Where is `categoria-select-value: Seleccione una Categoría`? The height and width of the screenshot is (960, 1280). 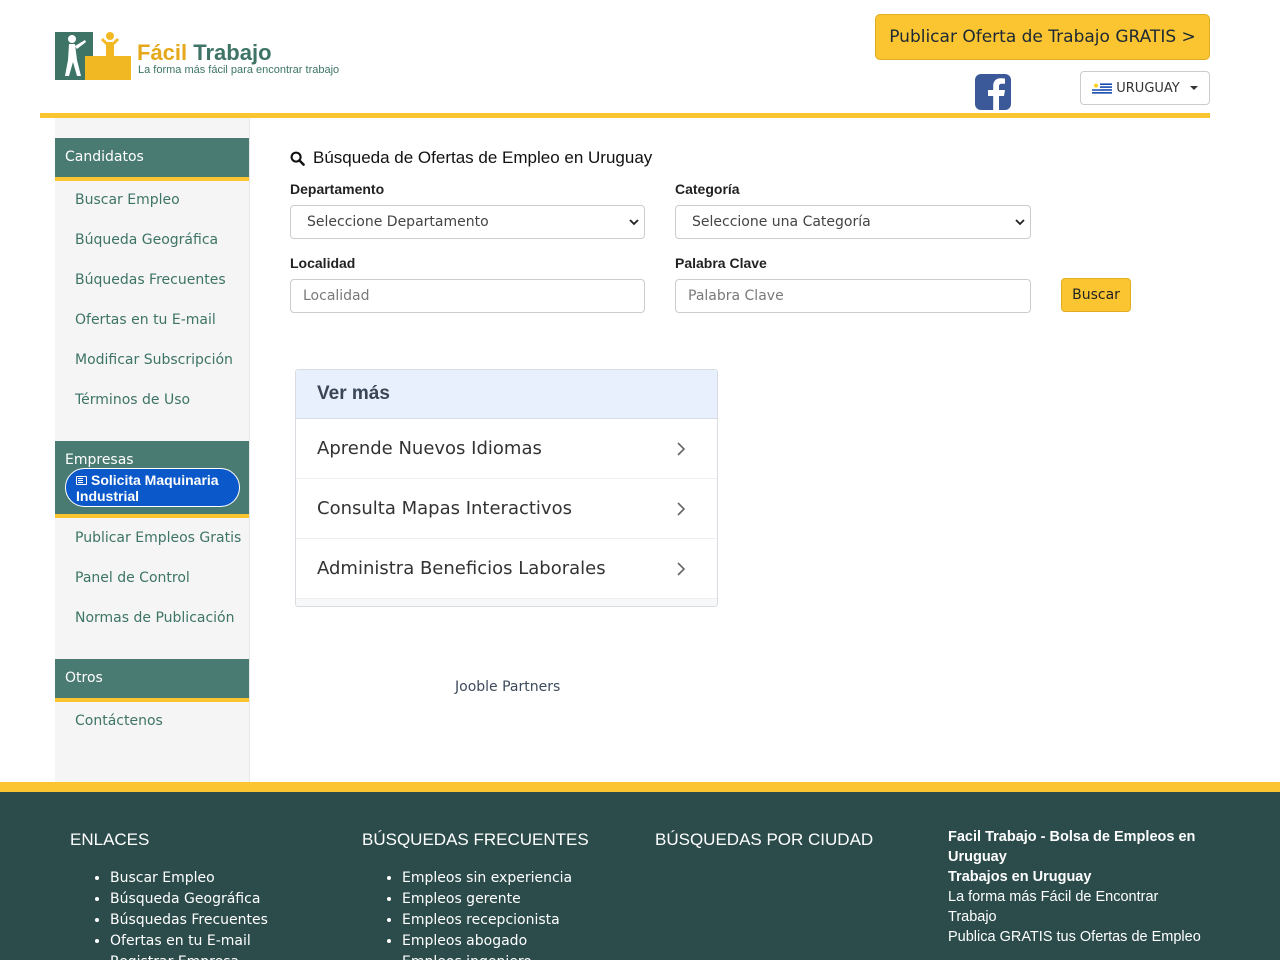 categoria-select-value: Seleccione una Categoría is located at coordinates (781, 222).